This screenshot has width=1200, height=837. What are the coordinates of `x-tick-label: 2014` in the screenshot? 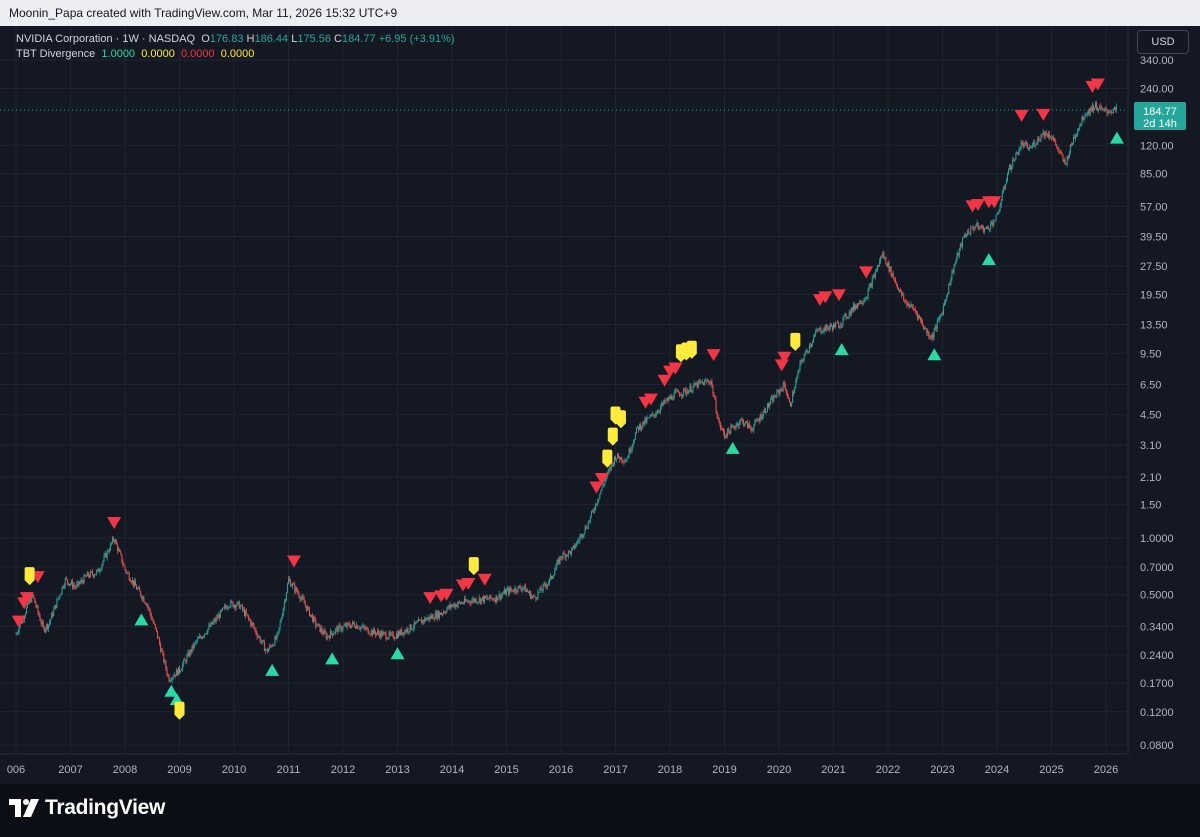 It's located at (452, 770).